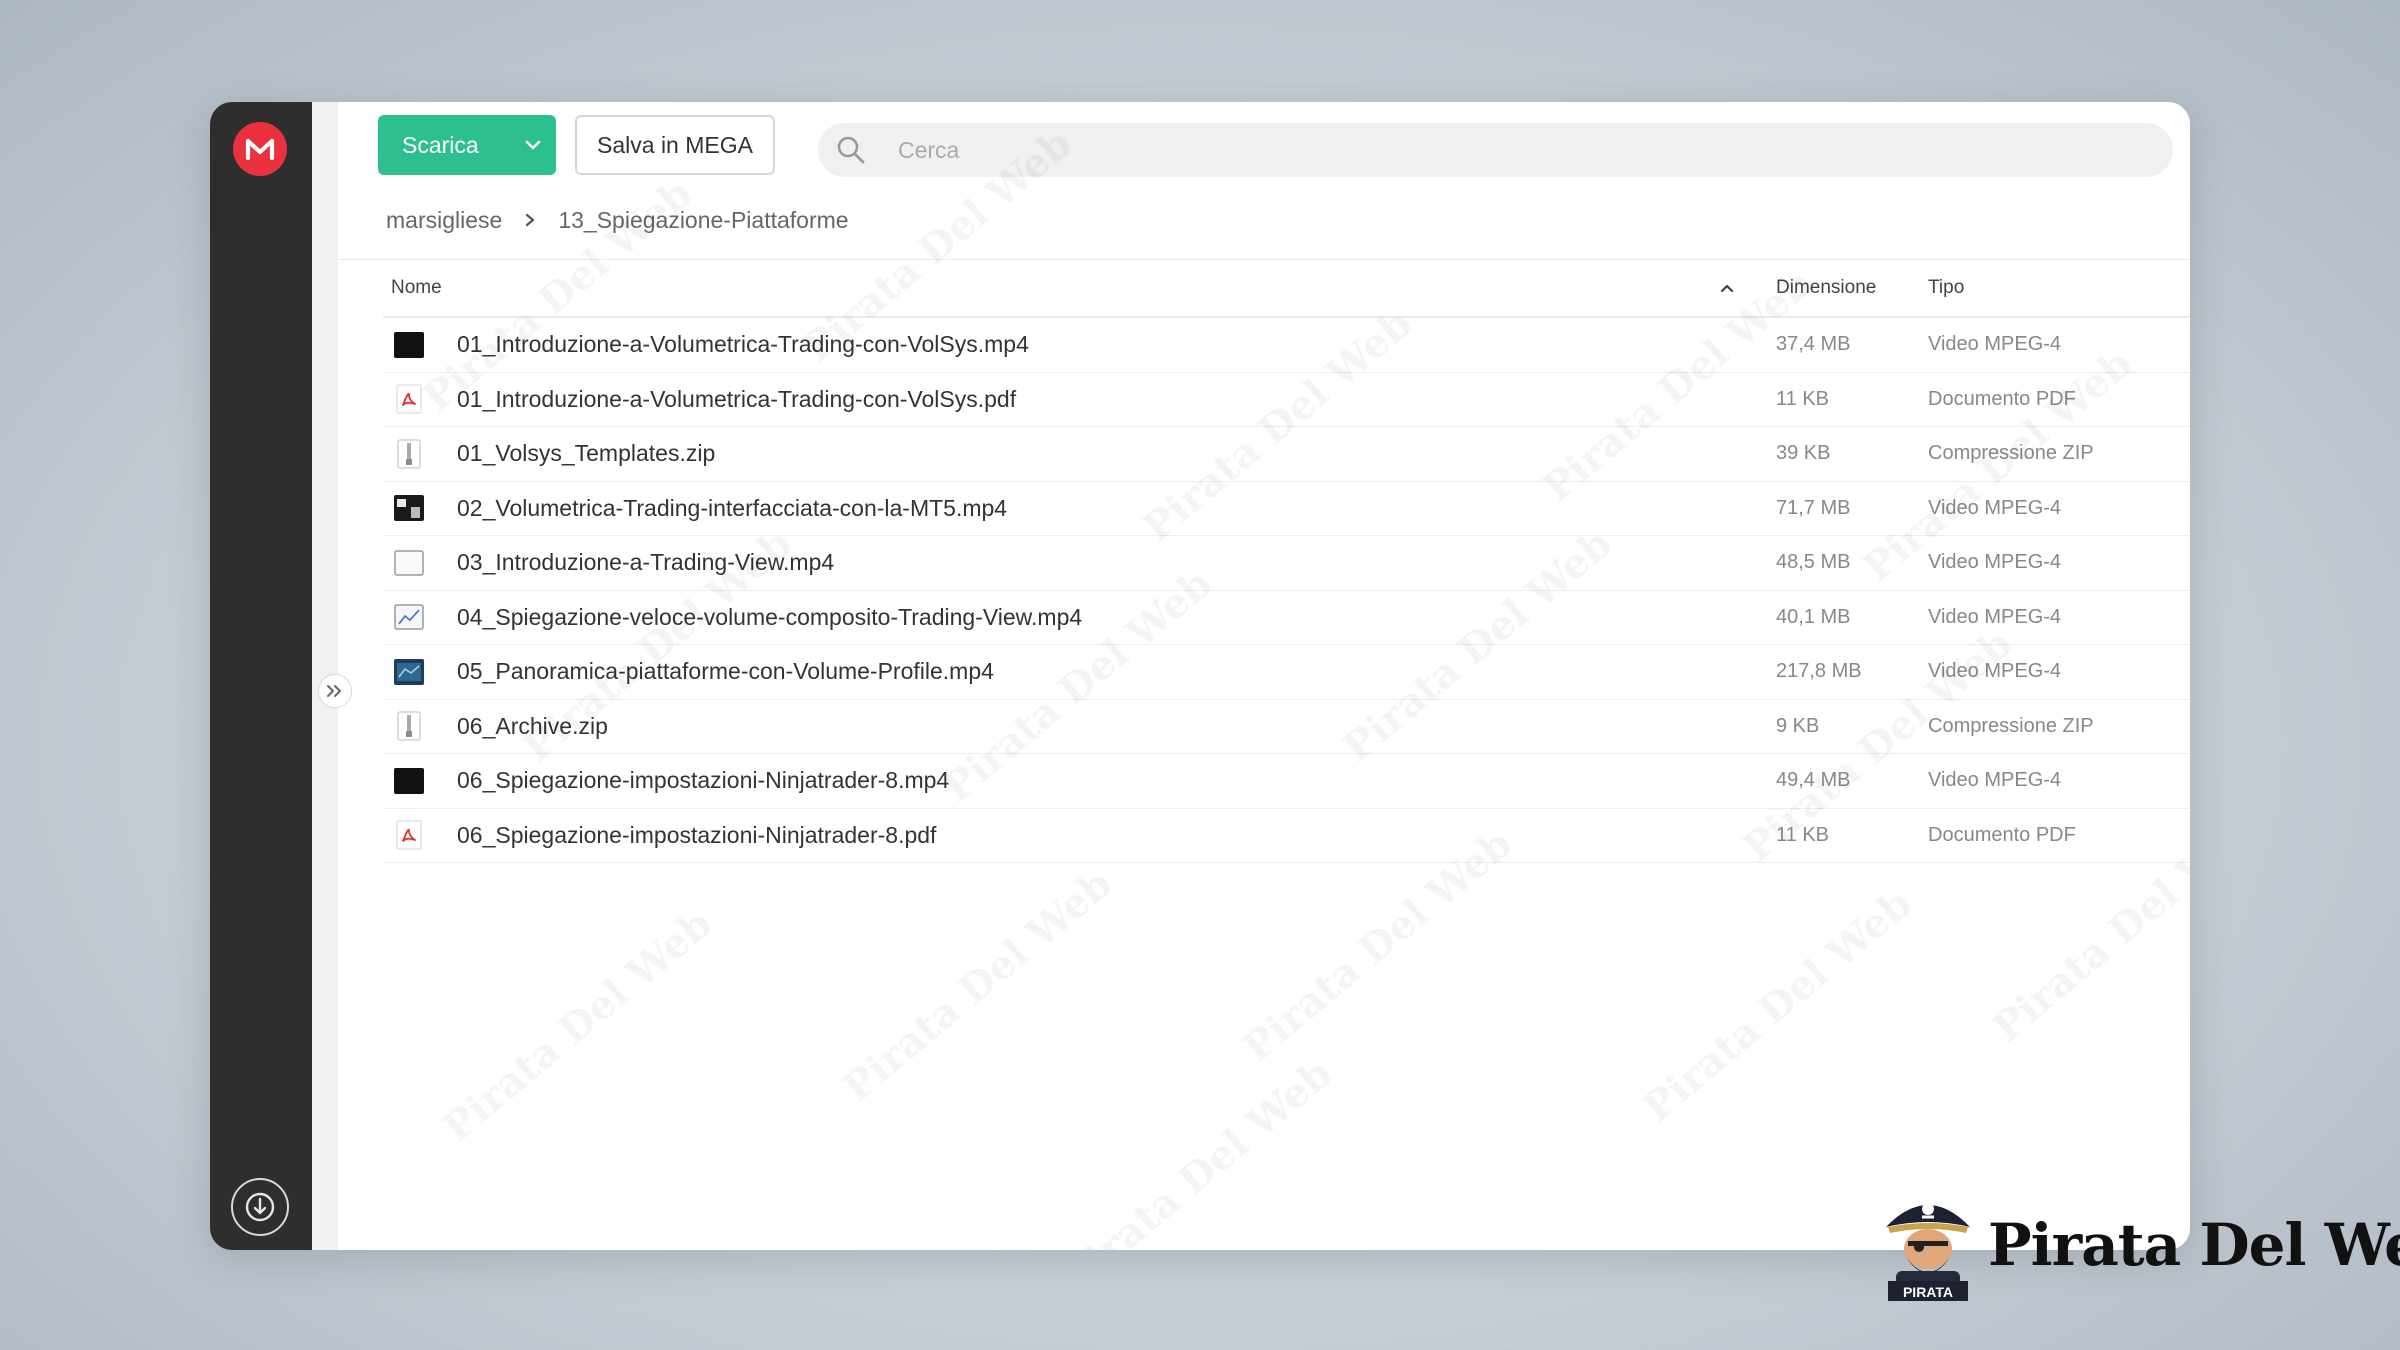  I want to click on download-button: Scarica, so click(467, 145).